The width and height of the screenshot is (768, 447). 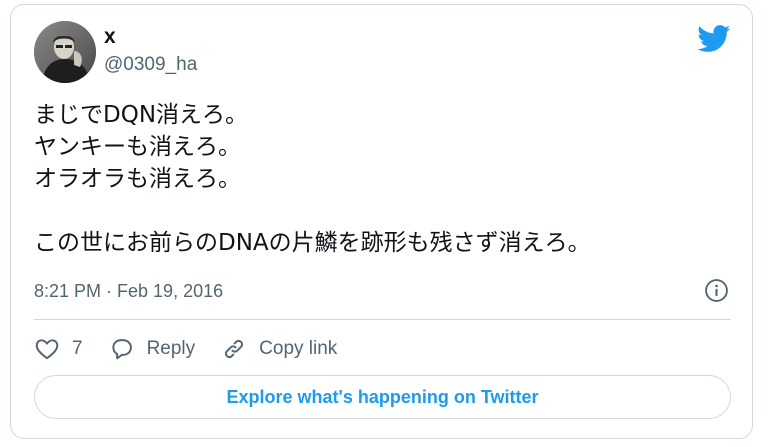 I want to click on avatar, so click(x=65, y=52).